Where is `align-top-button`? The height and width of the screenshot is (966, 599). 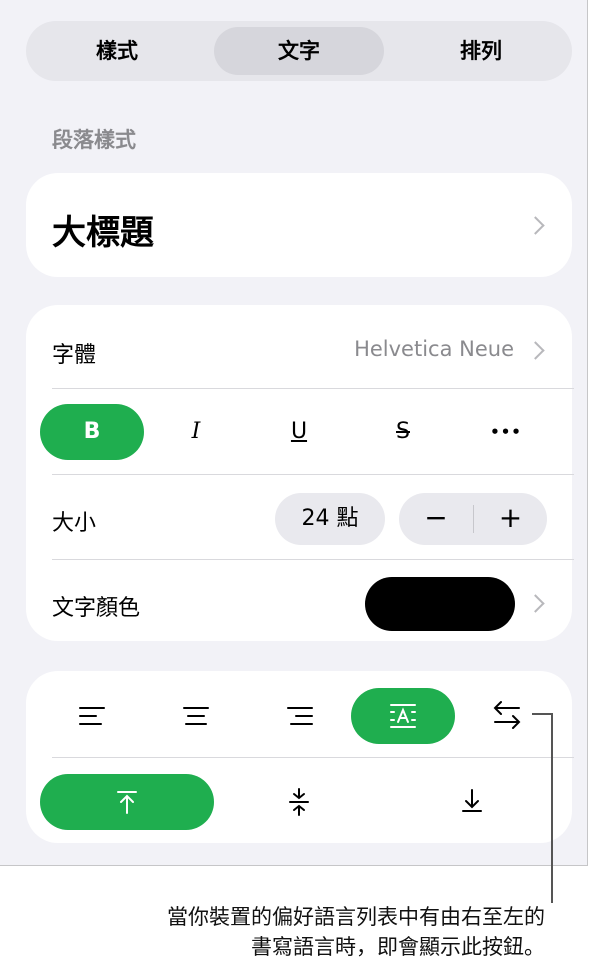 align-top-button is located at coordinates (127, 802).